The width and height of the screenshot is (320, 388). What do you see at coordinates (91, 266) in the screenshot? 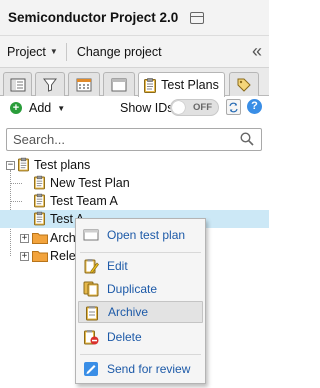
I see `edit-clipboard-icon` at bounding box center [91, 266].